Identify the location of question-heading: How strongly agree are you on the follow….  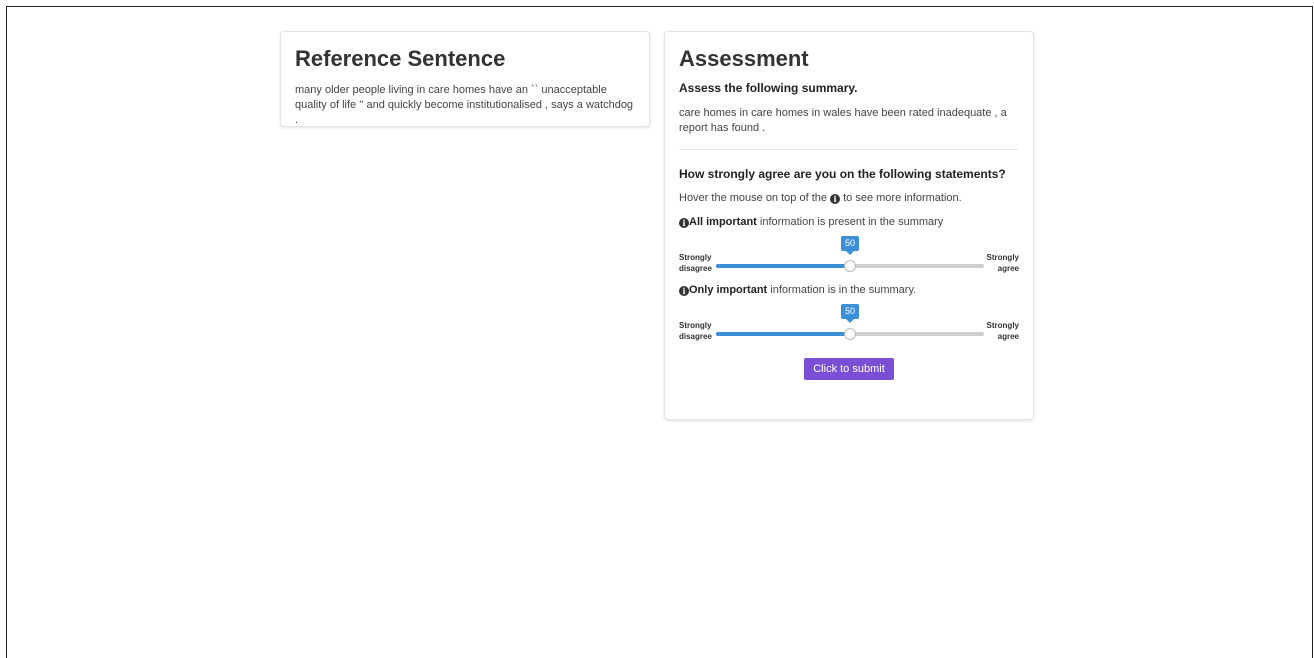
(842, 174).